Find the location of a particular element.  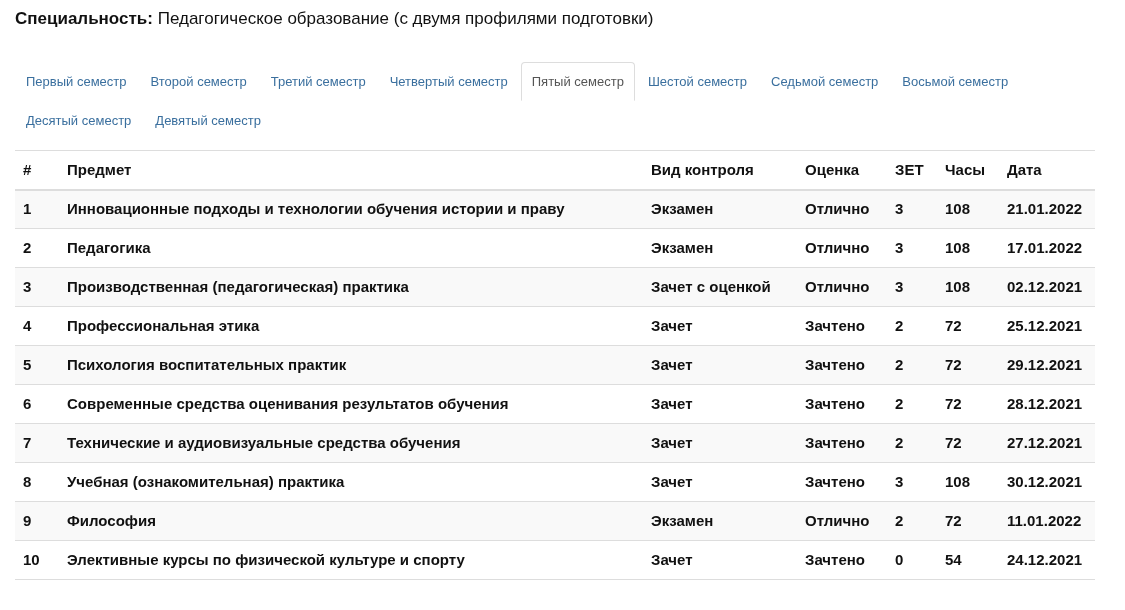

semester-tab: Седьмой семестр is located at coordinates (825, 81).